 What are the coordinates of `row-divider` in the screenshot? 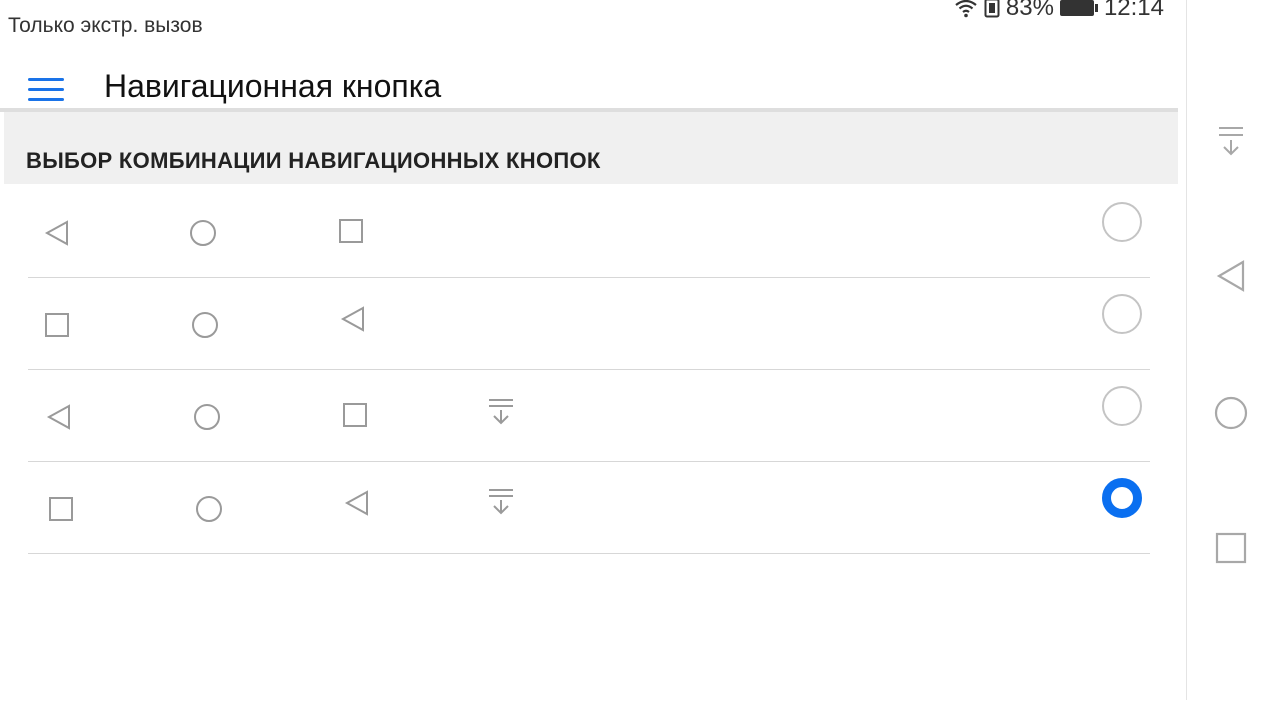 It's located at (589, 553).